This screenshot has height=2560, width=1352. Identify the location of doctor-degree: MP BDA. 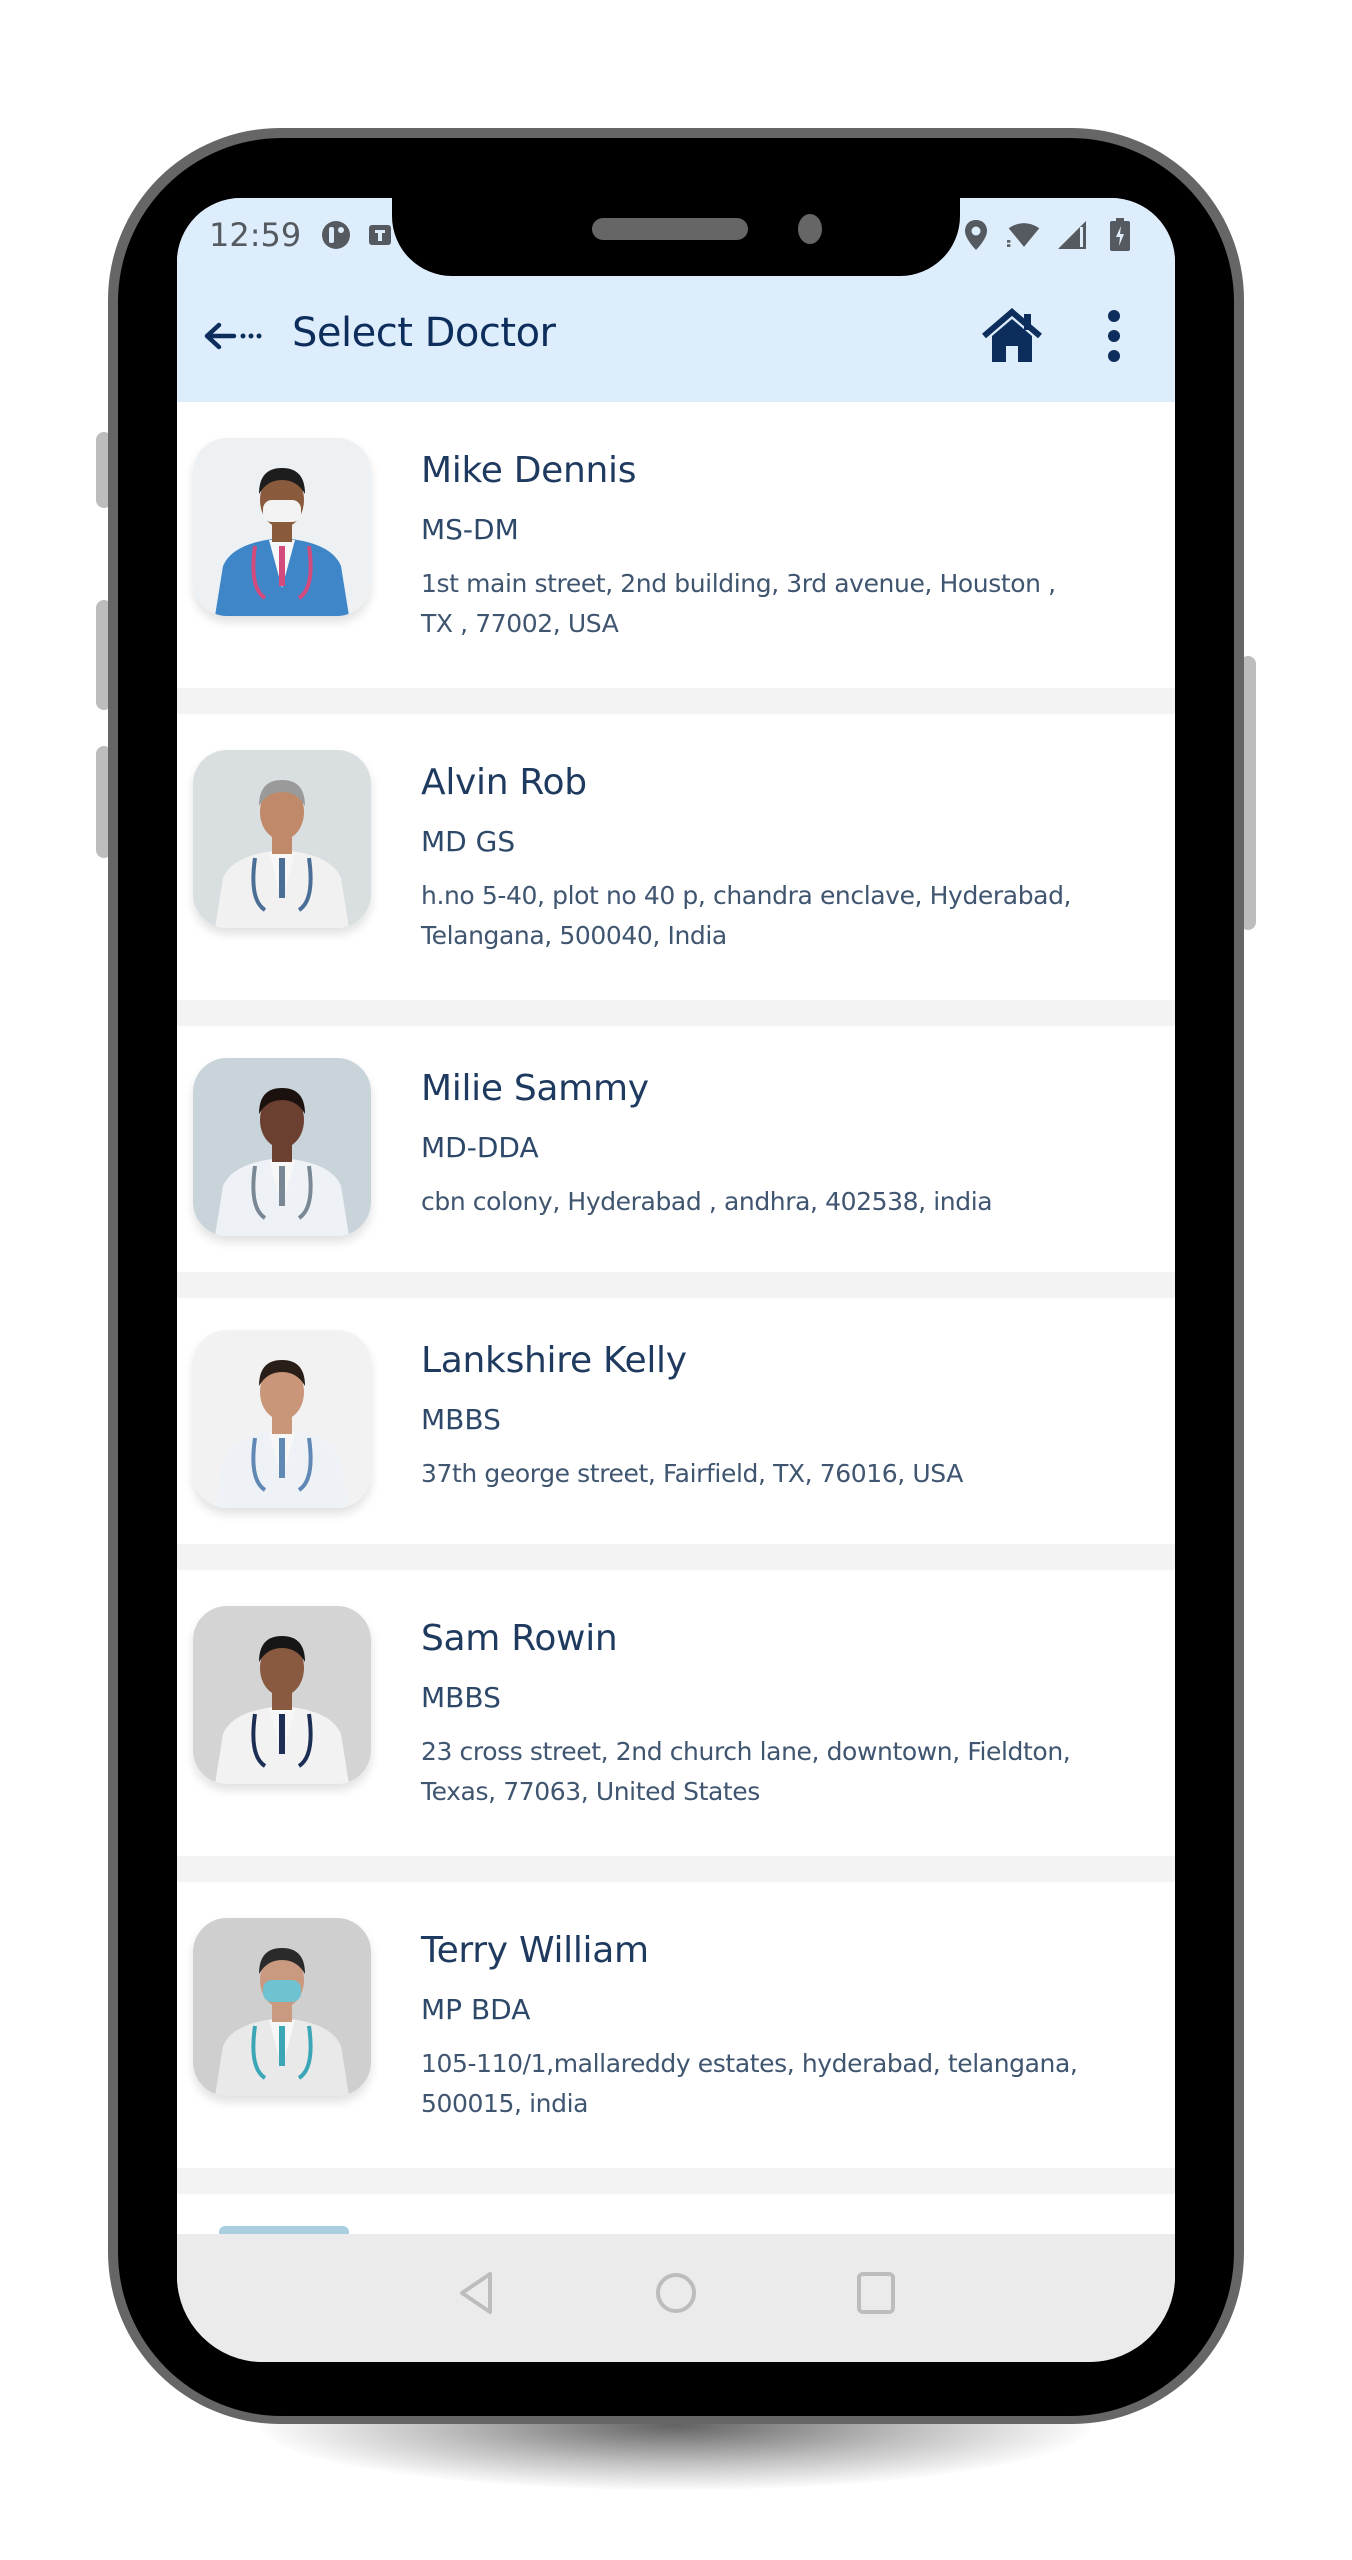
(476, 2009).